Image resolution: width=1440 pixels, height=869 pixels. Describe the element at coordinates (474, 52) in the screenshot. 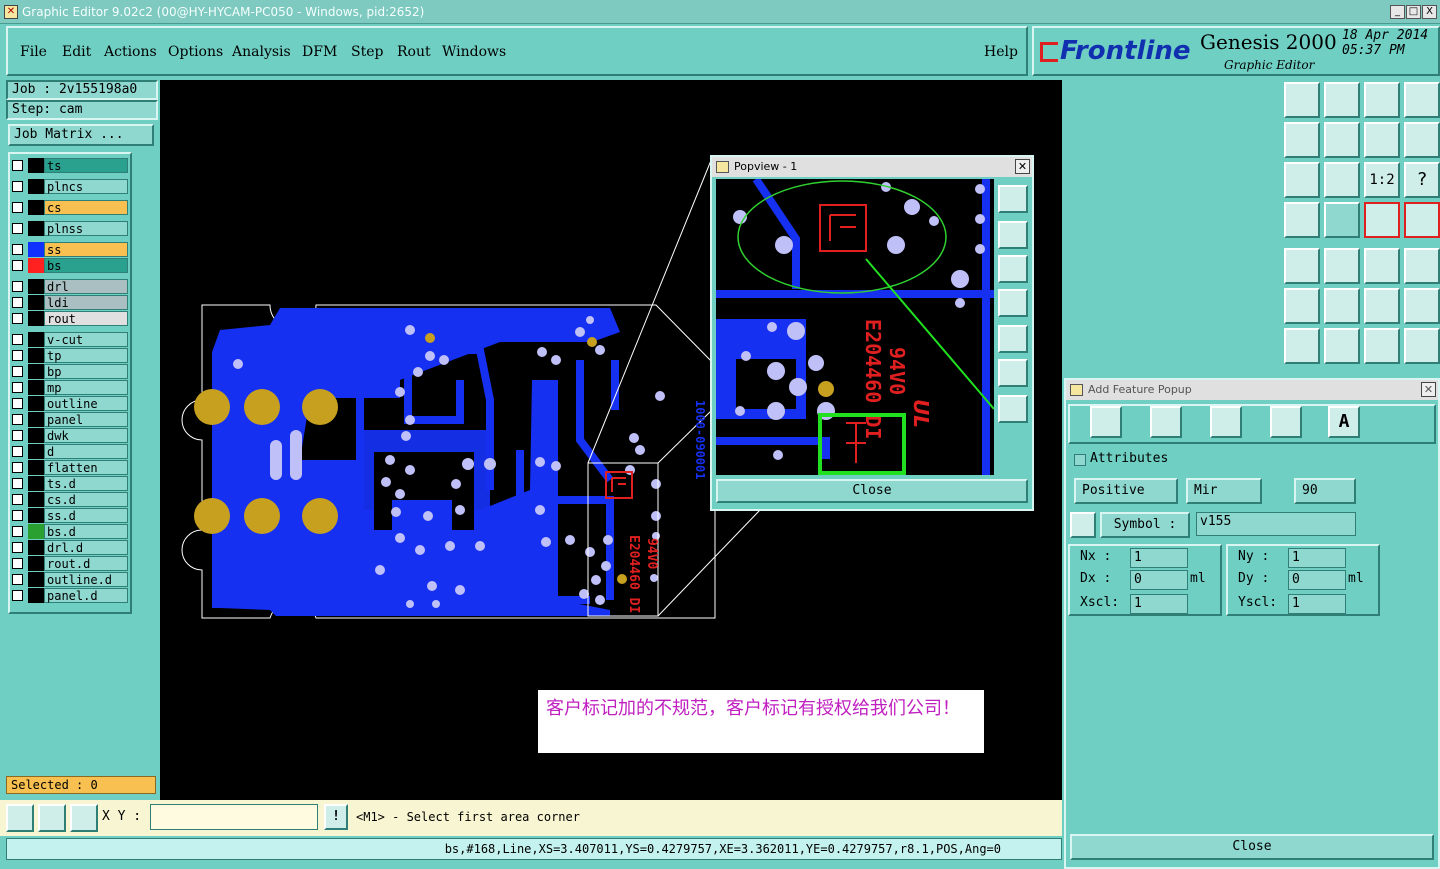

I see `menu-windows: Windows` at that location.